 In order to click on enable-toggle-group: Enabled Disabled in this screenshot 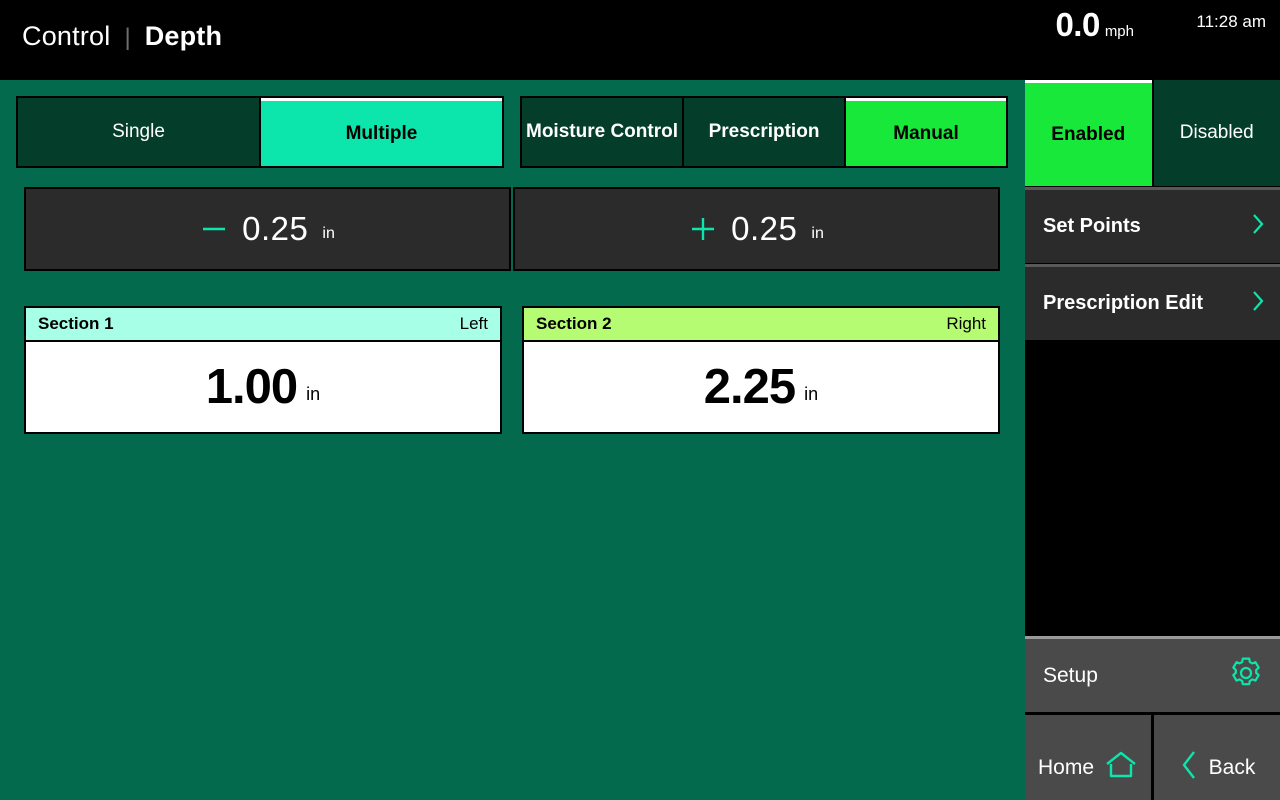, I will do `click(1152, 133)`.